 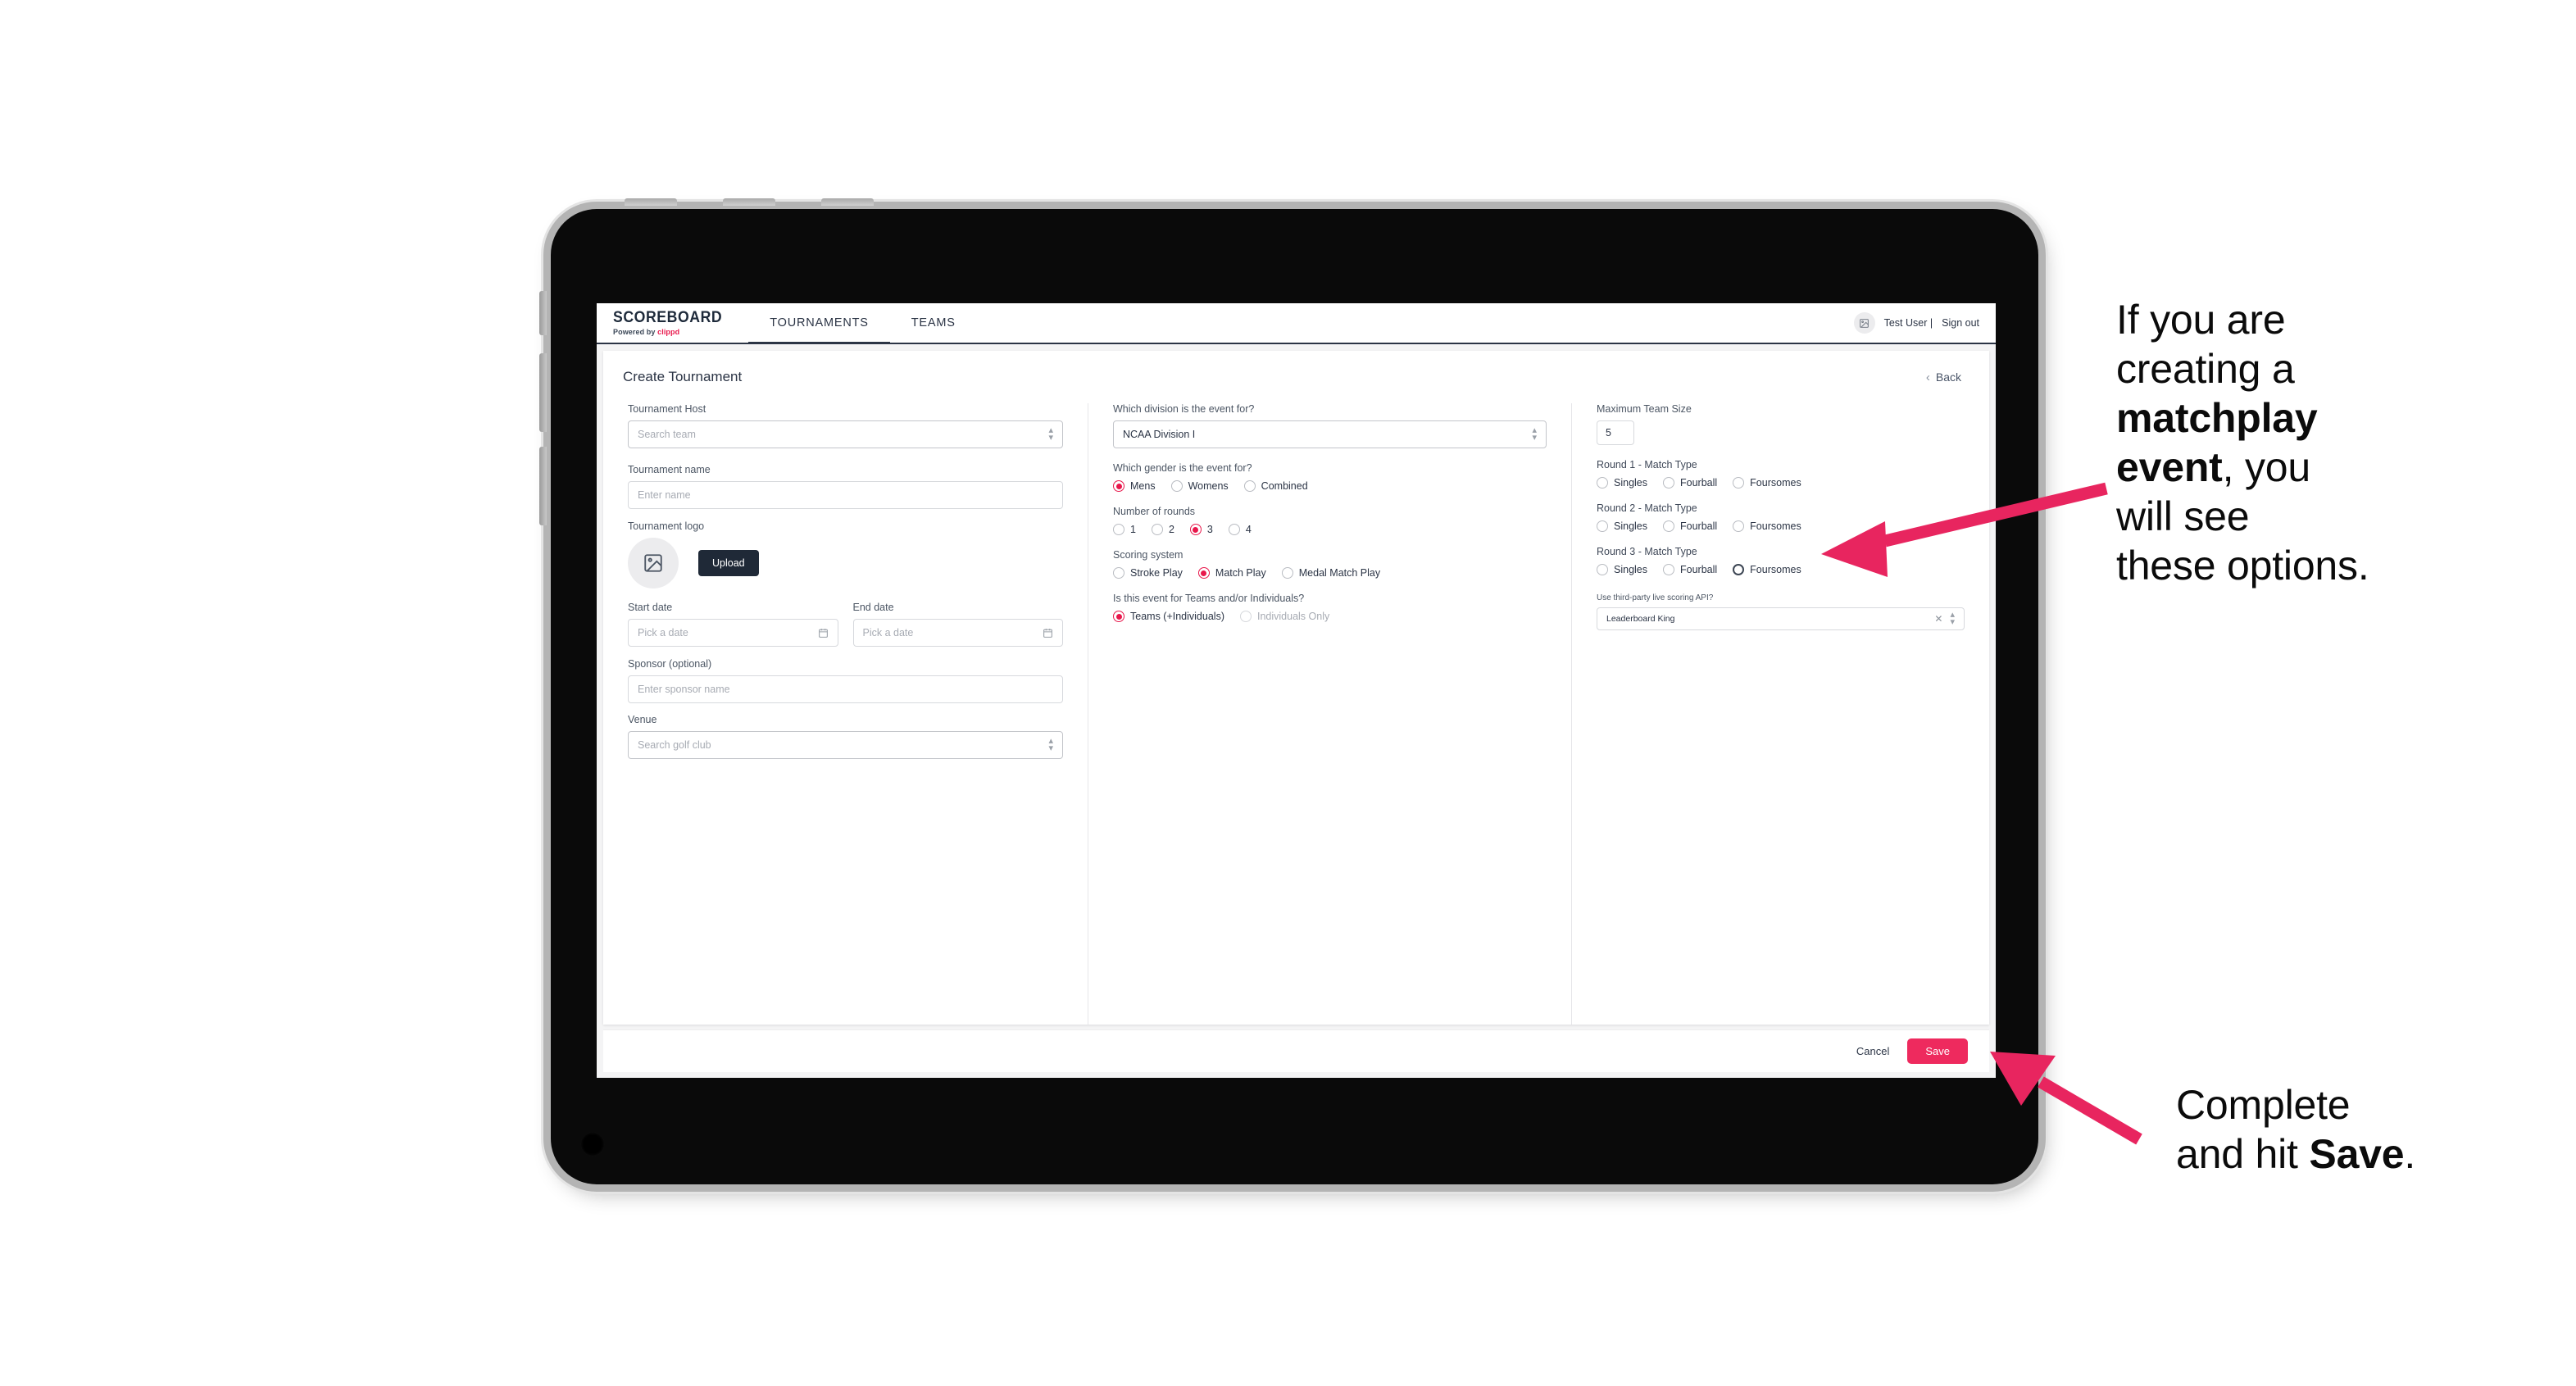 I want to click on radio-rounds-2: 2, so click(x=1167, y=529).